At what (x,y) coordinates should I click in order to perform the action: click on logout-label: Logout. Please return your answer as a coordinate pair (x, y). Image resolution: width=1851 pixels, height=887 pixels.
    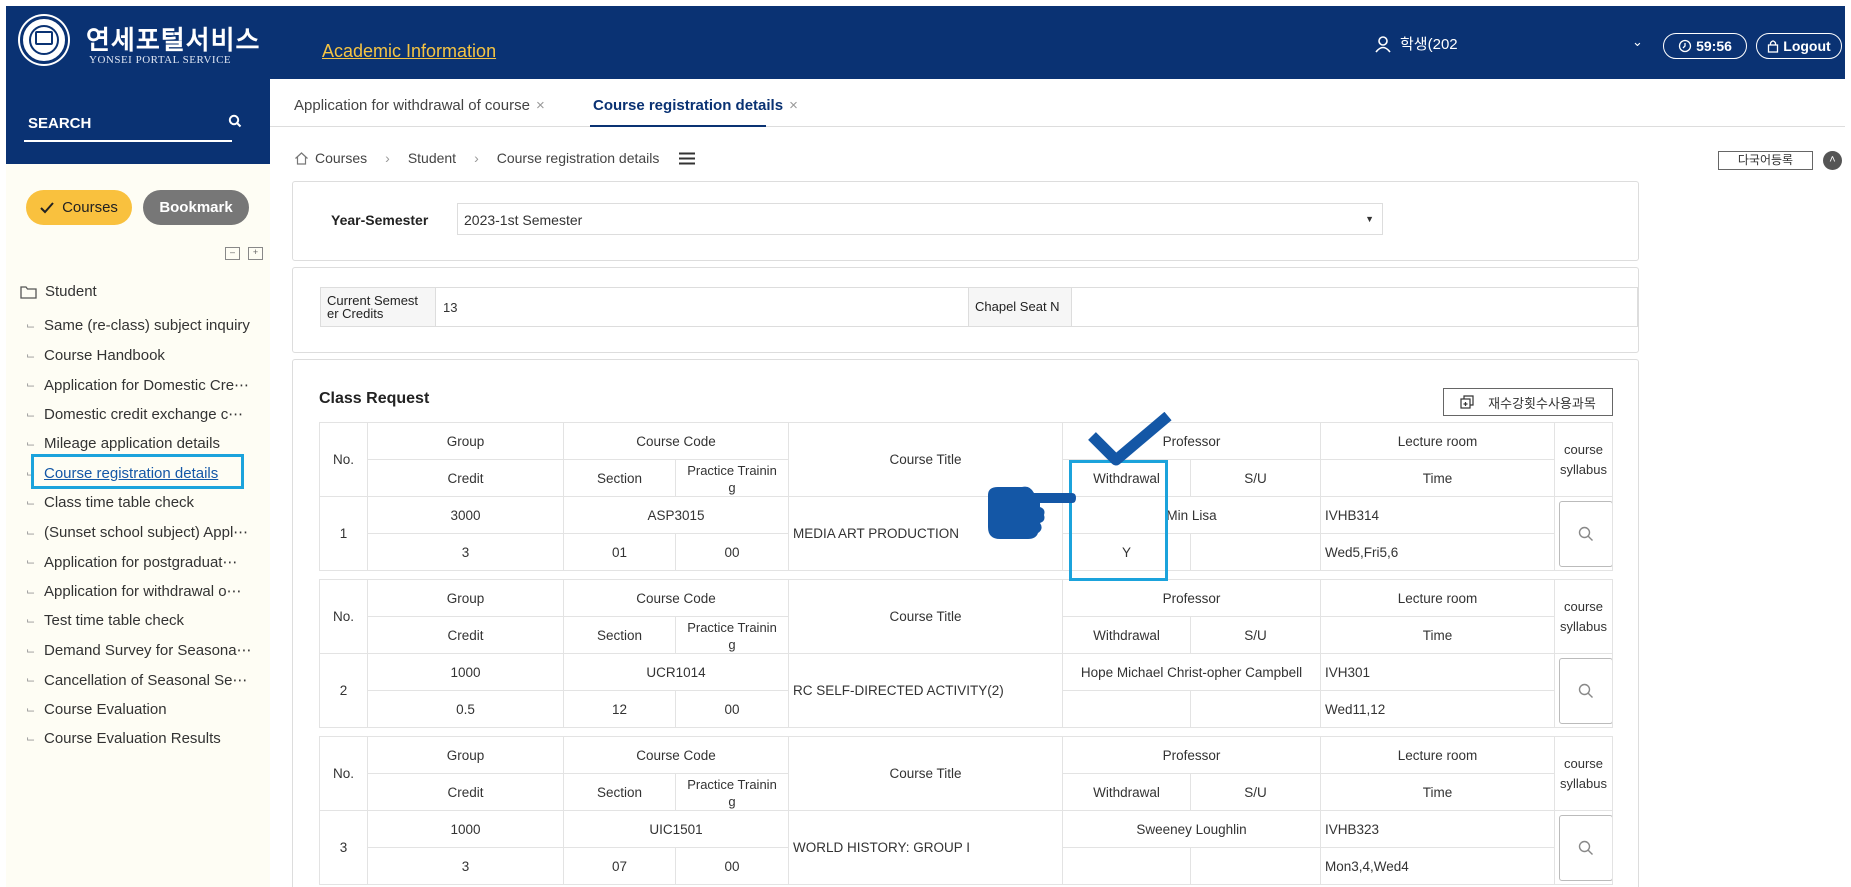
    Looking at the image, I should click on (1807, 46).